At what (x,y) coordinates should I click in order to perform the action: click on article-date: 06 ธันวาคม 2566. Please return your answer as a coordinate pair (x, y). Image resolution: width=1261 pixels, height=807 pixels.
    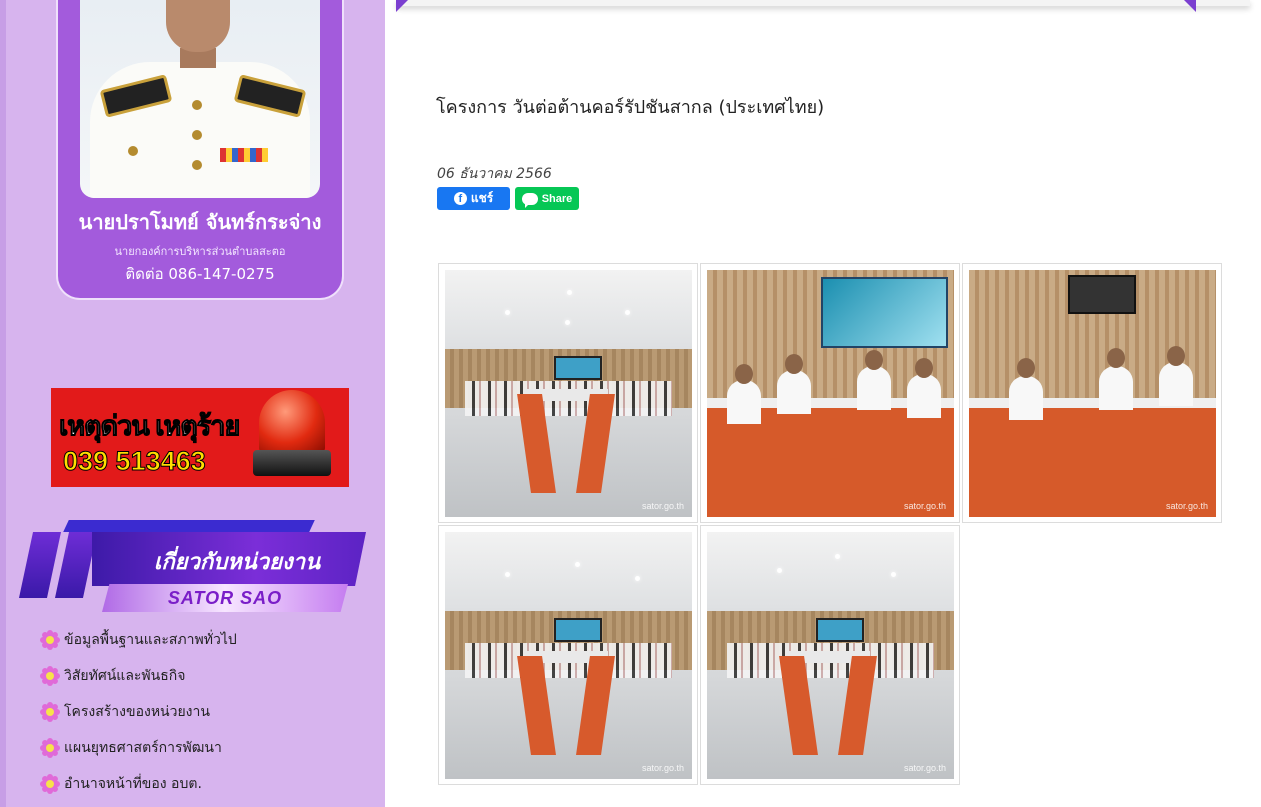
    Looking at the image, I should click on (494, 174).